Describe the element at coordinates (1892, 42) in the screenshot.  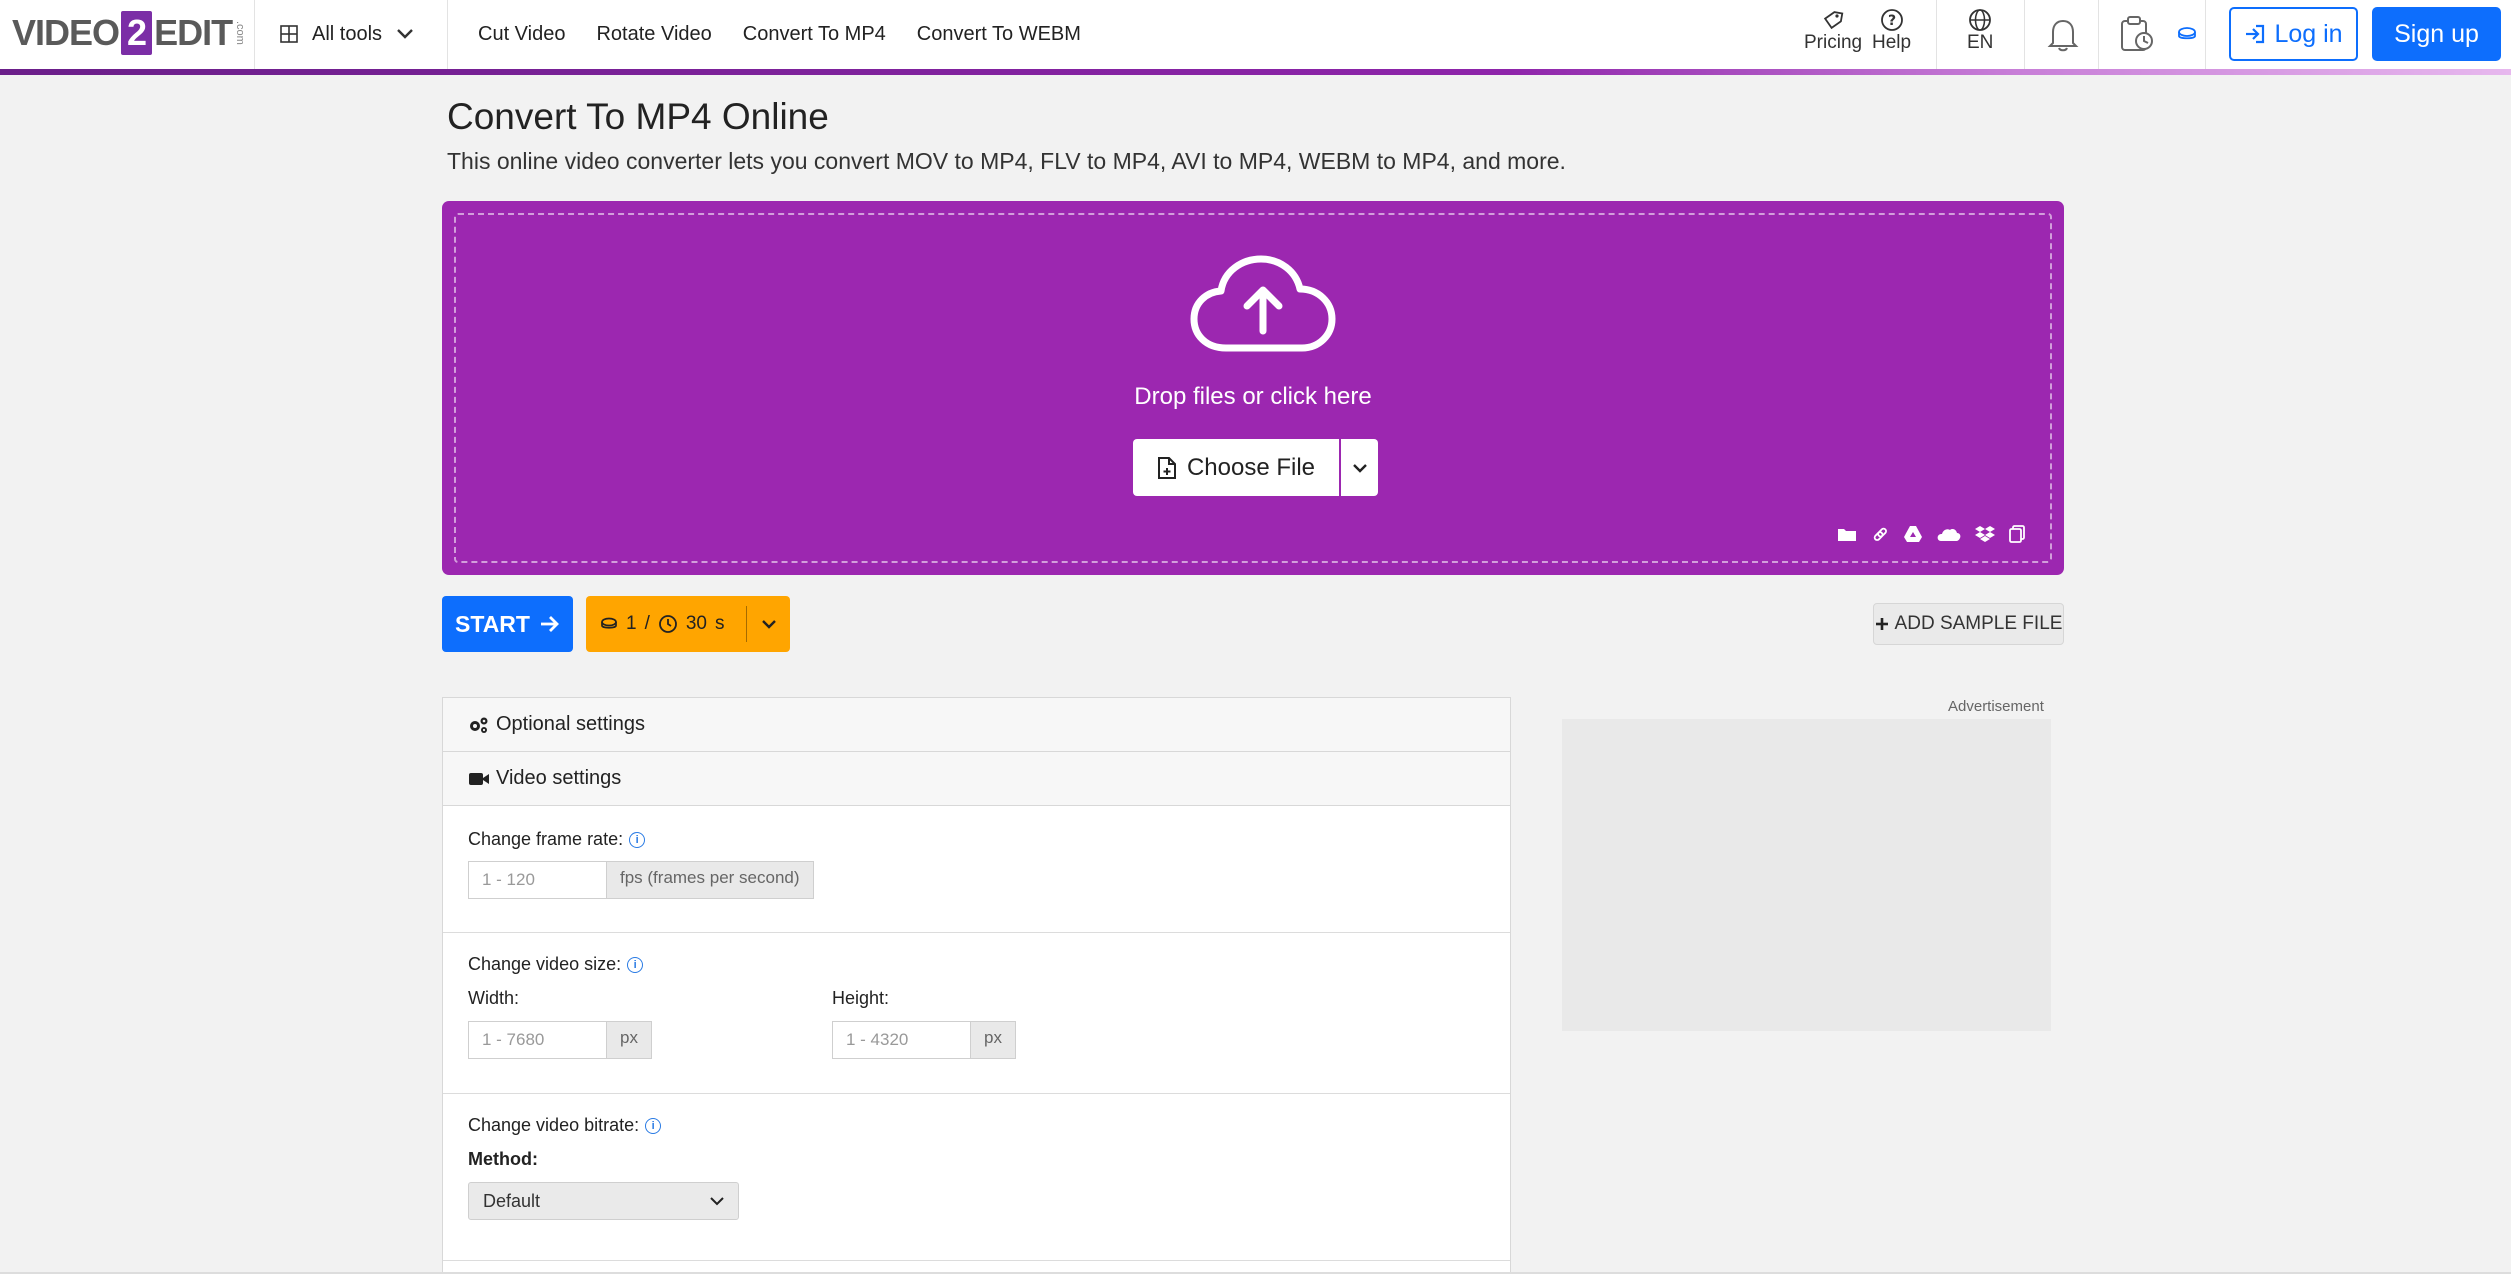
I see `help-label: Help` at that location.